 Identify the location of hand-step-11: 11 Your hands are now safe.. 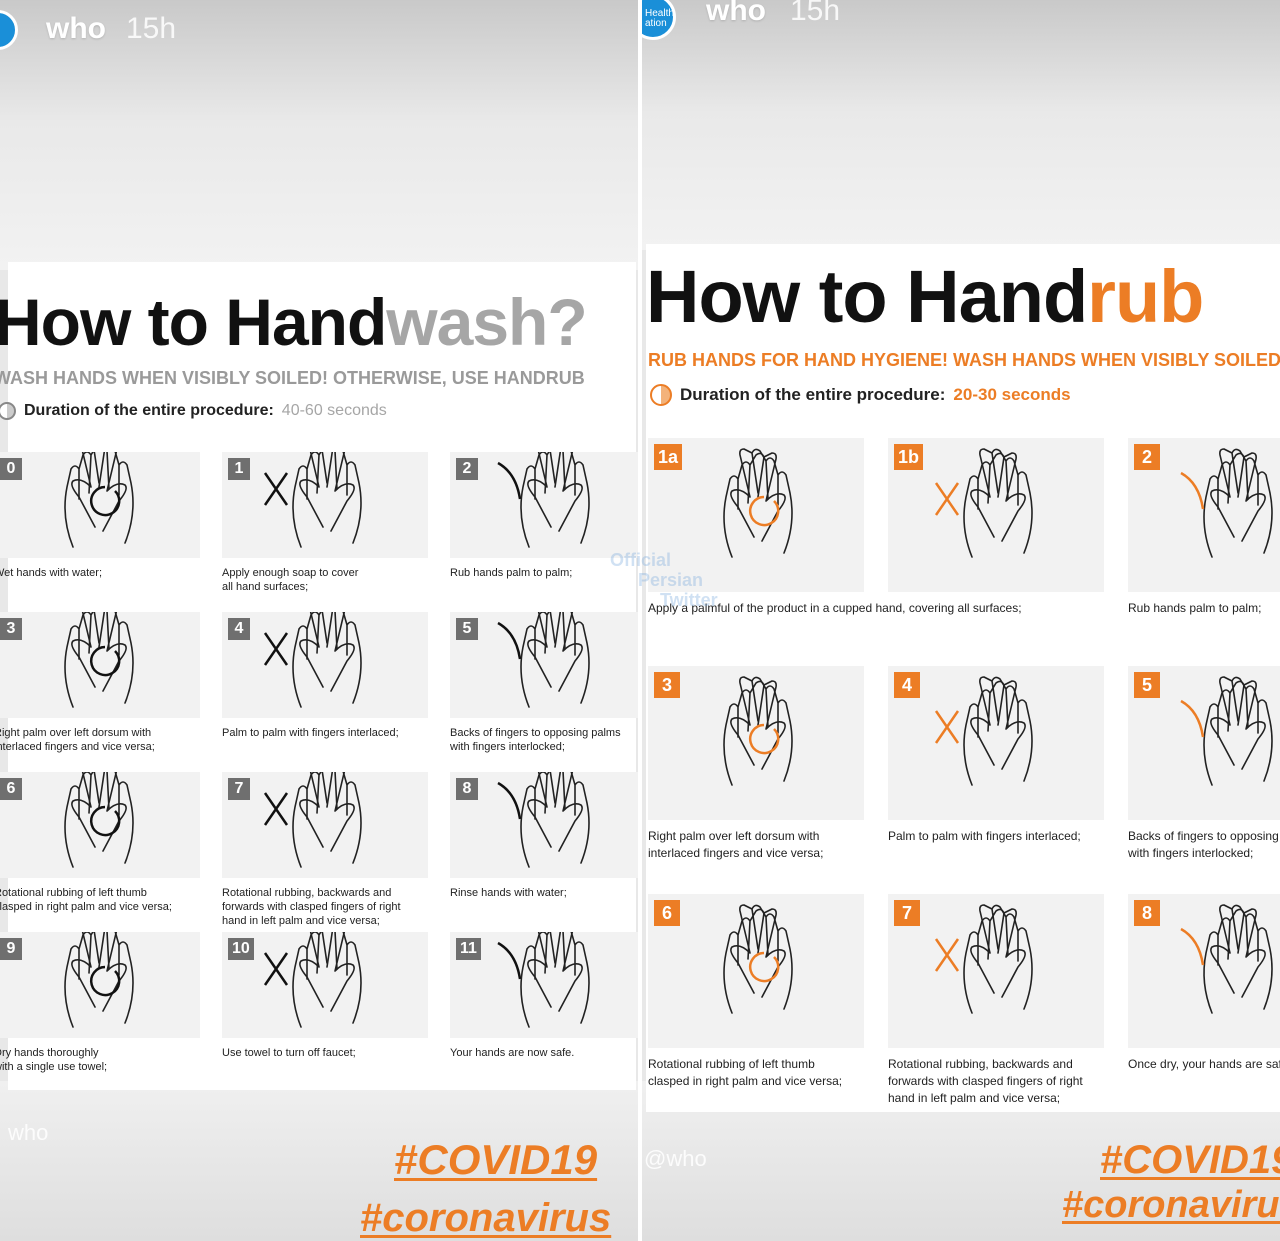
(544, 1010).